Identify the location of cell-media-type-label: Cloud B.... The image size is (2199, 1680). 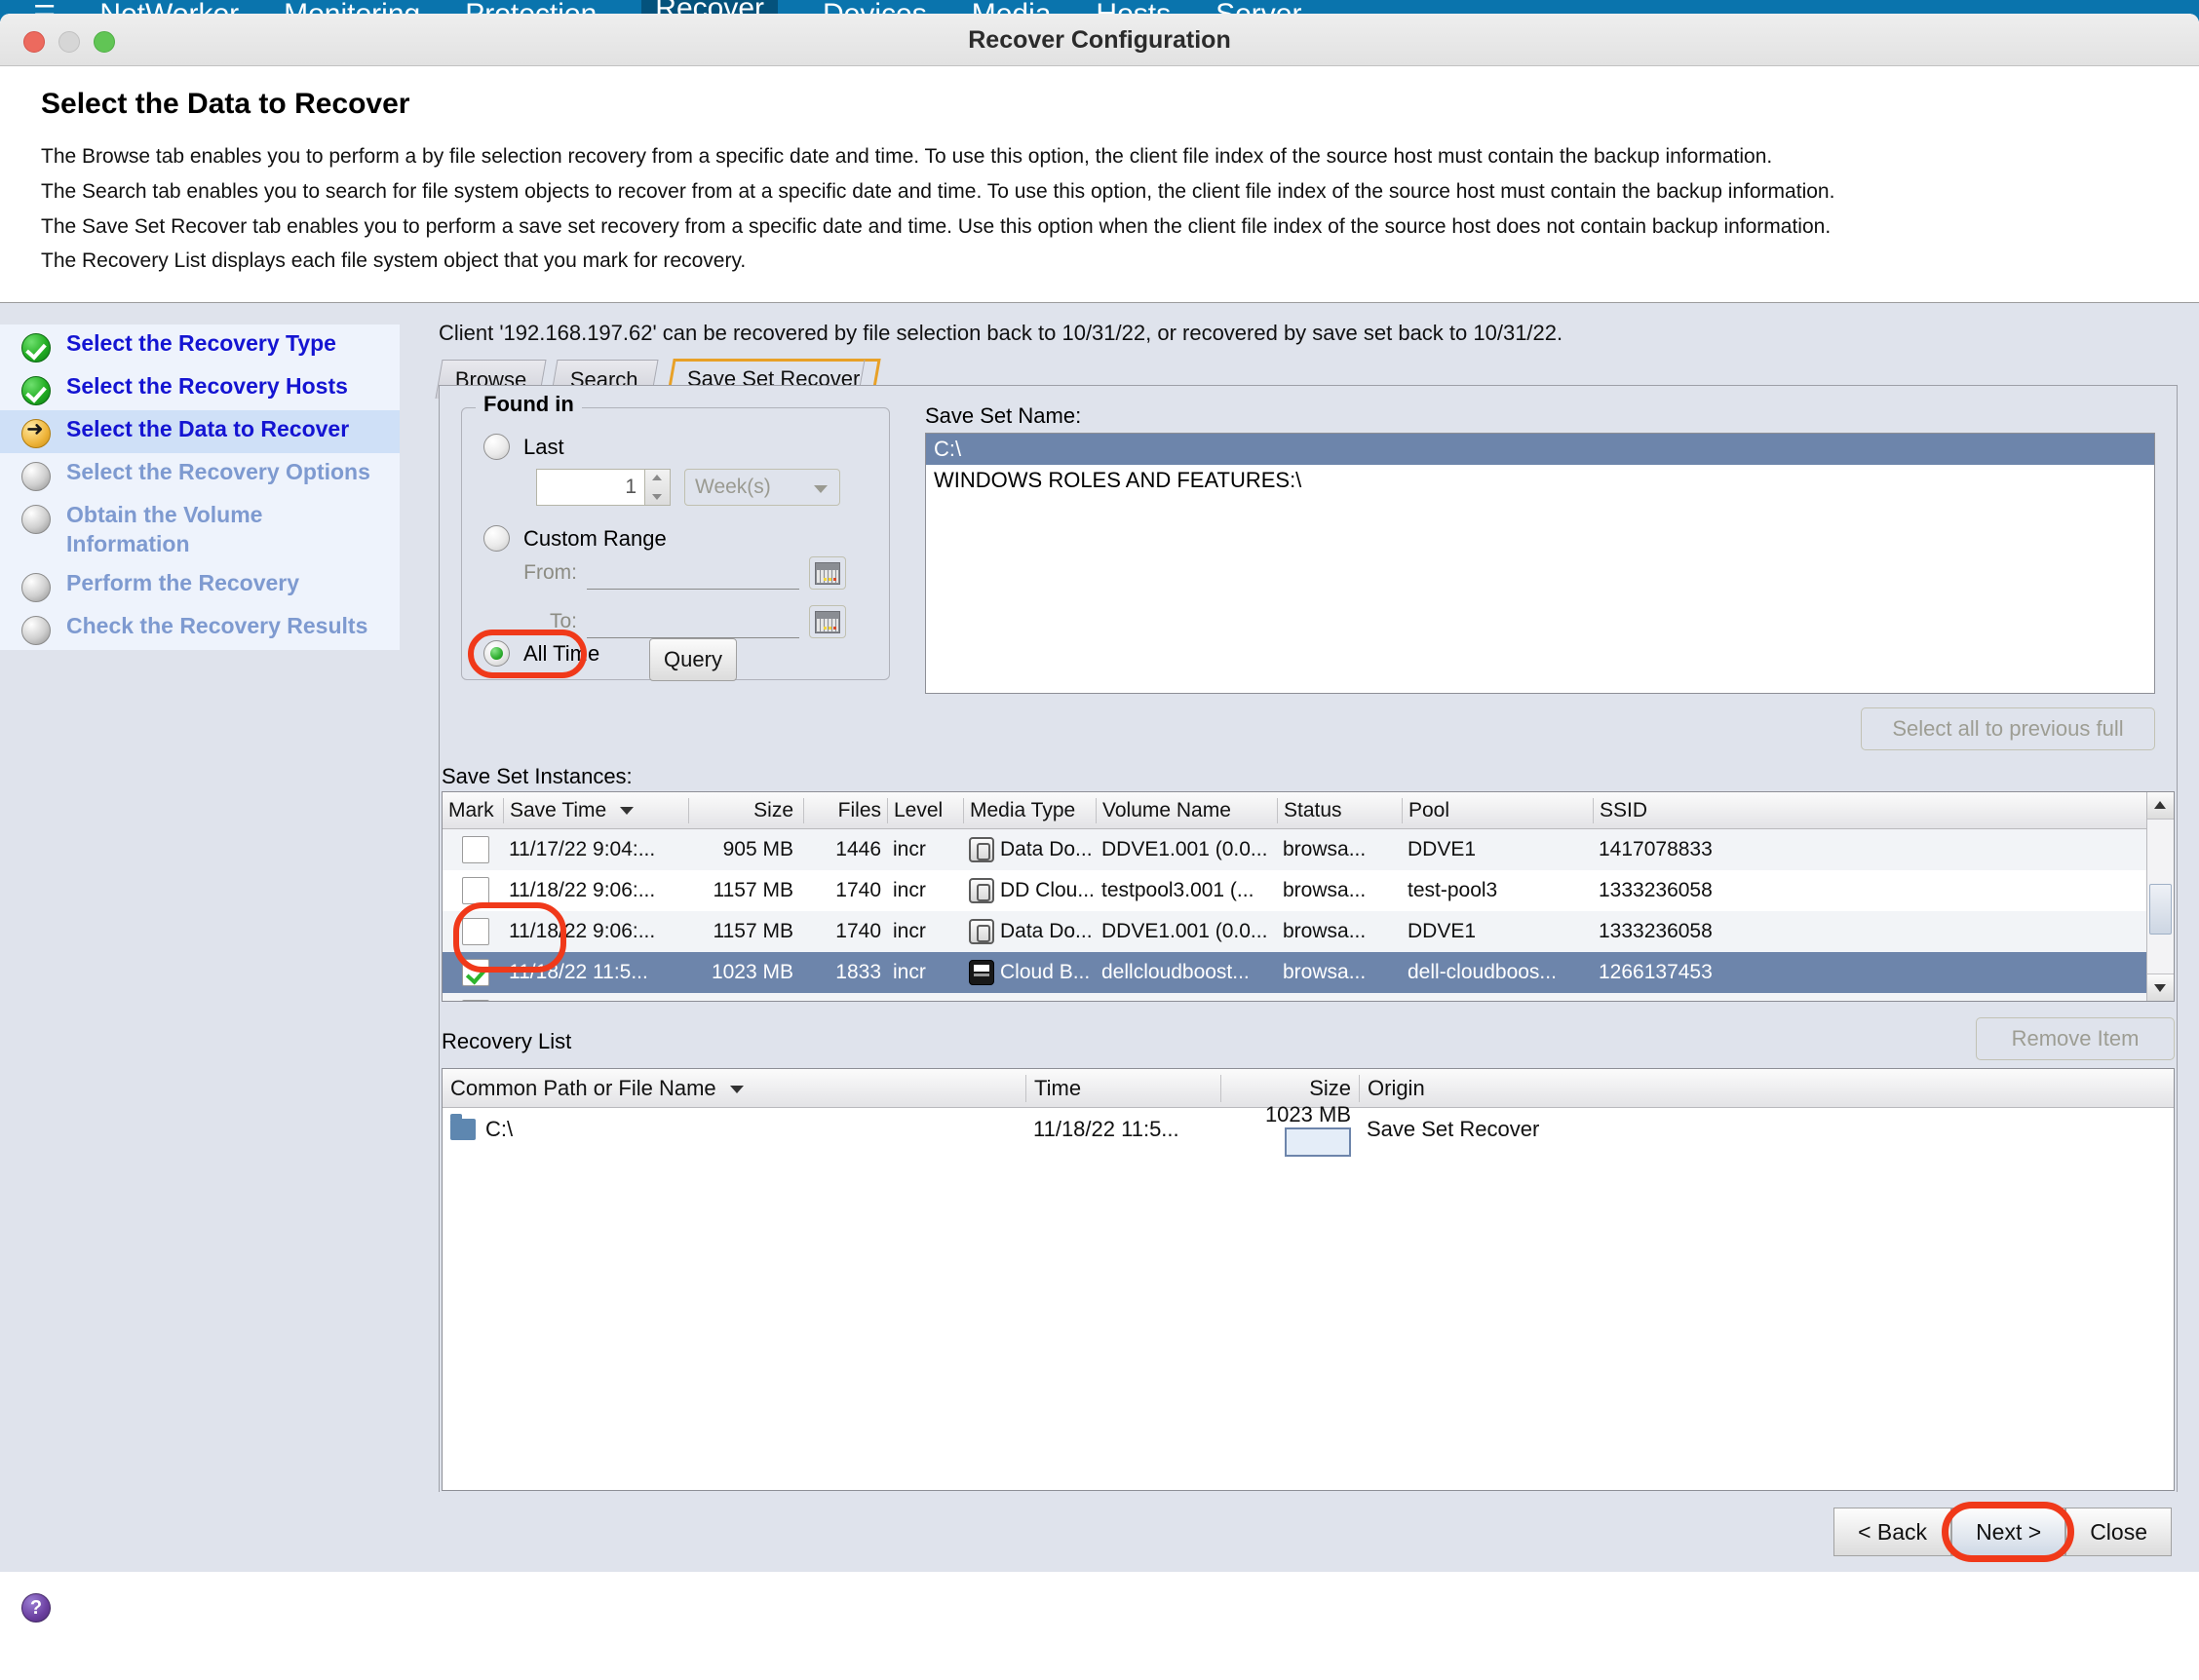
(1045, 972).